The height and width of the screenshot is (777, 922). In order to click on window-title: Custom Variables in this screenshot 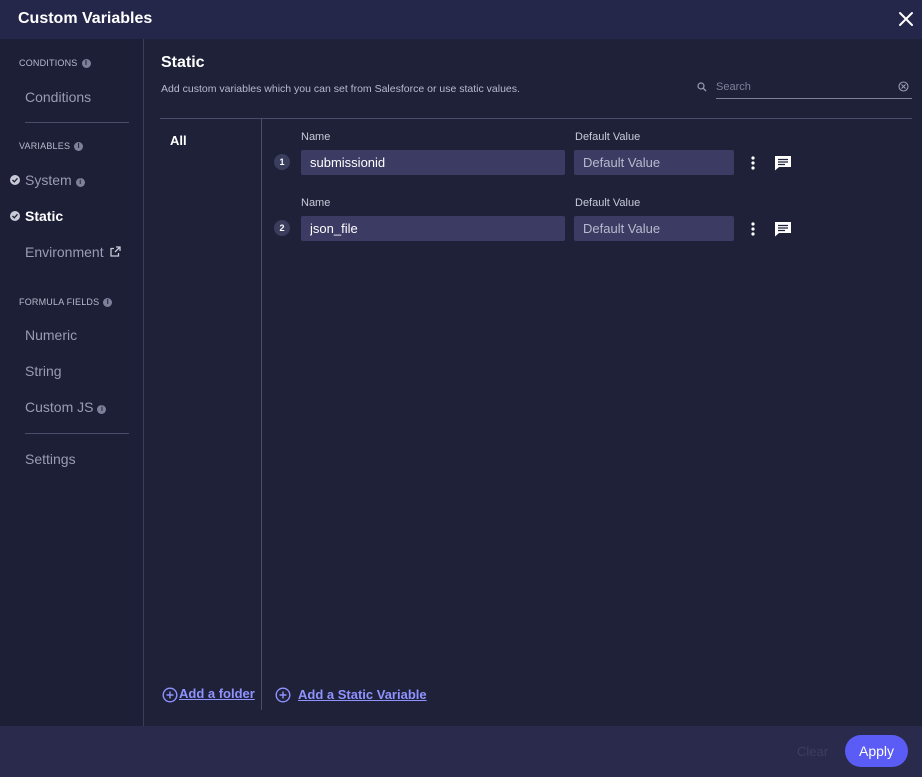, I will do `click(85, 18)`.